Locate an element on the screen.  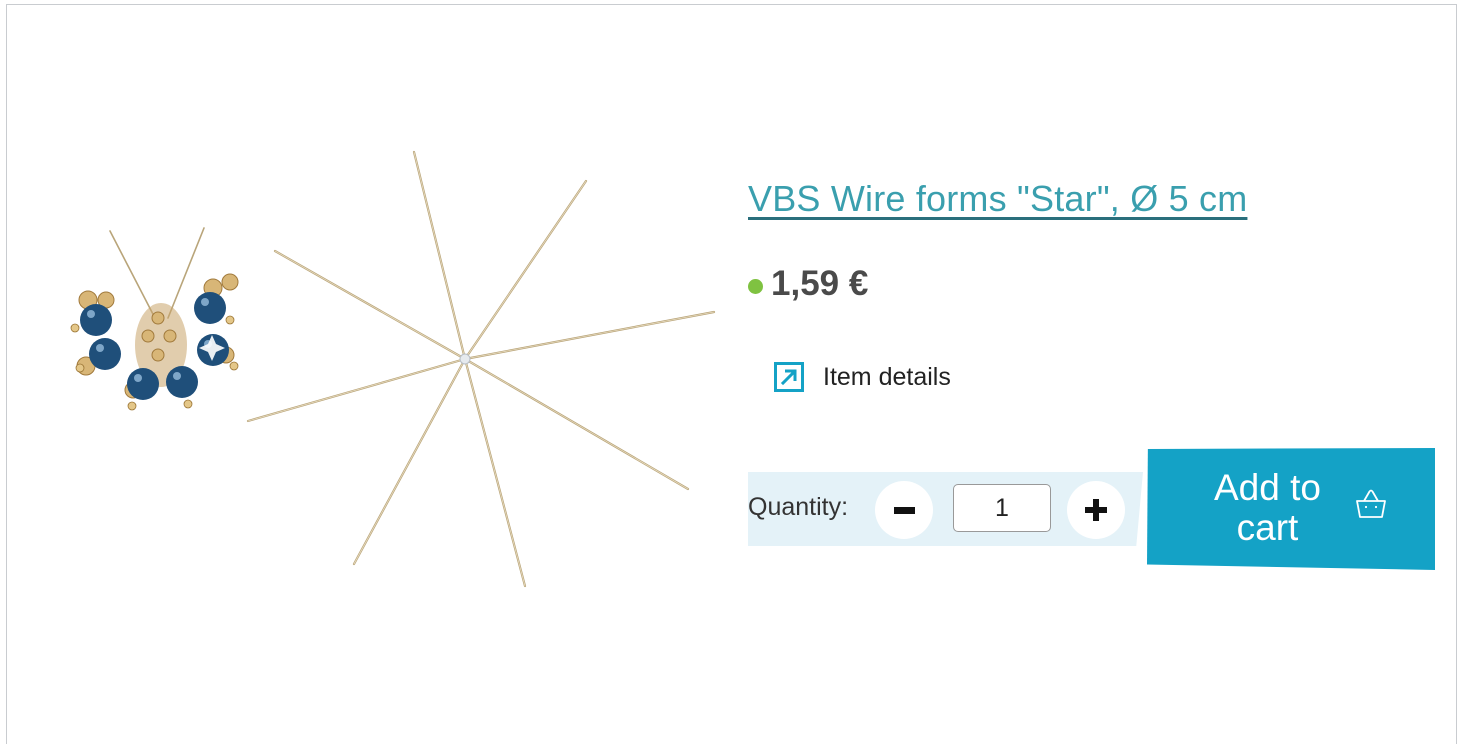
external-arrow-icon is located at coordinates (789, 377).